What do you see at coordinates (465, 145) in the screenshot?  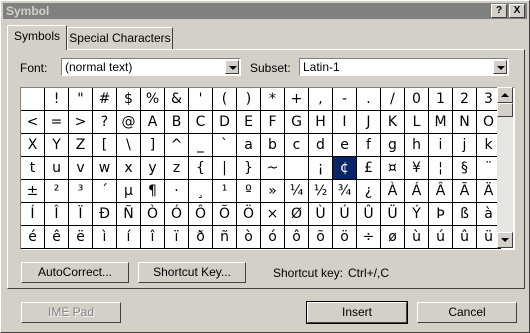 I see `symbol-cell: j` at bounding box center [465, 145].